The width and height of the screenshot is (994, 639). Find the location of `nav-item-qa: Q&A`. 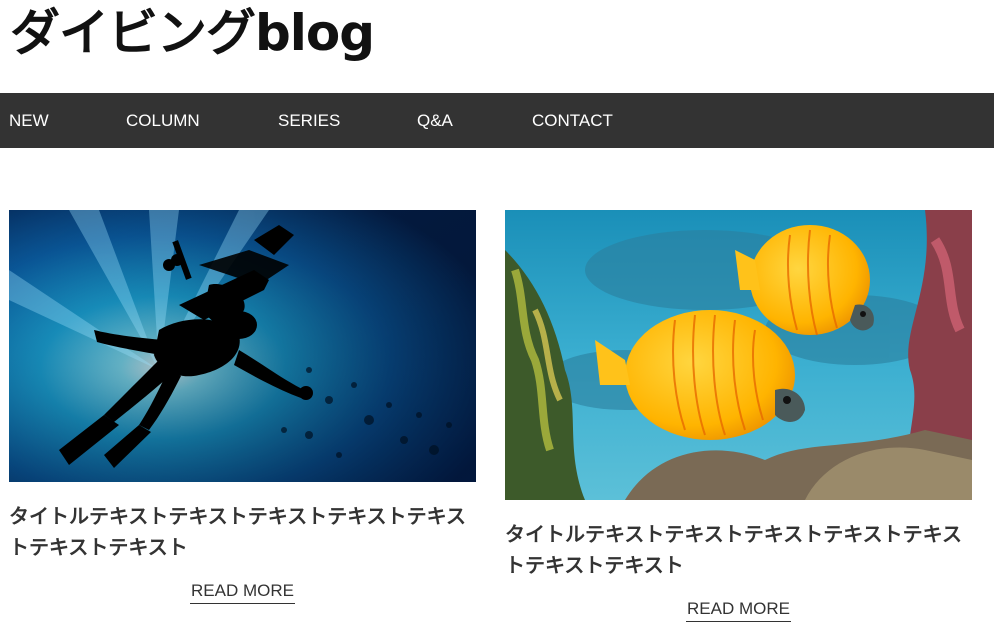

nav-item-qa: Q&A is located at coordinates (435, 120).